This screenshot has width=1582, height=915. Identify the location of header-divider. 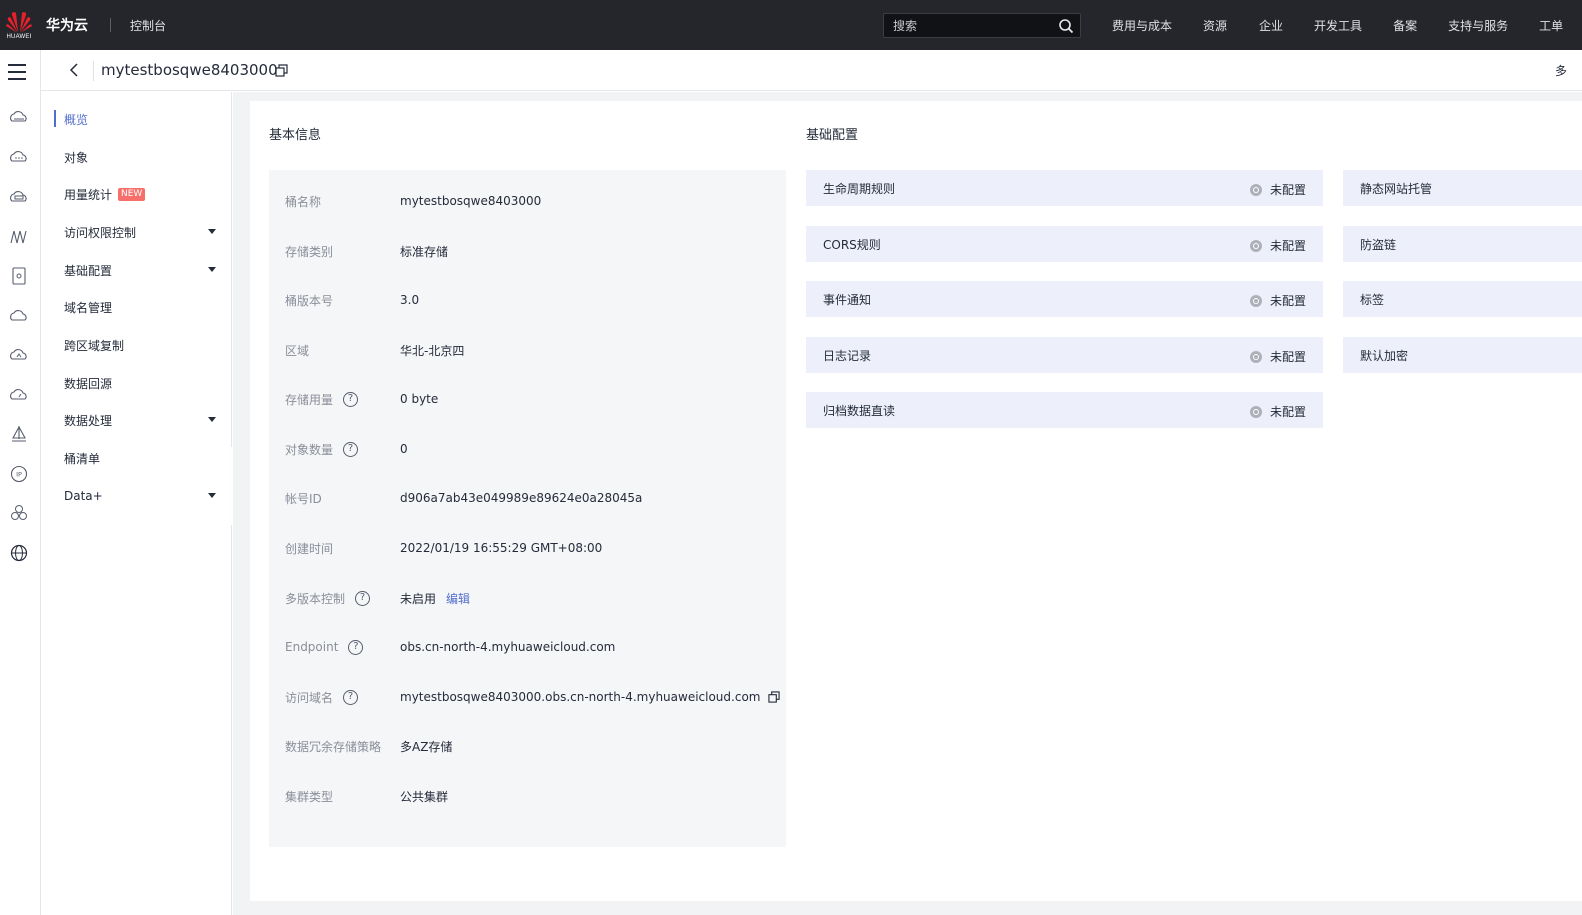
(93, 71).